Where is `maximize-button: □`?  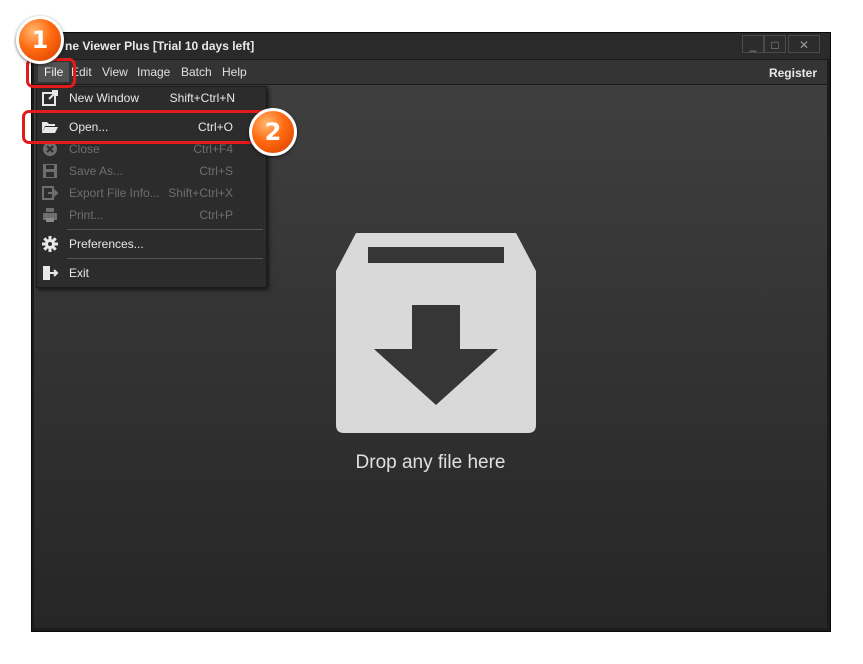 maximize-button: □ is located at coordinates (775, 44).